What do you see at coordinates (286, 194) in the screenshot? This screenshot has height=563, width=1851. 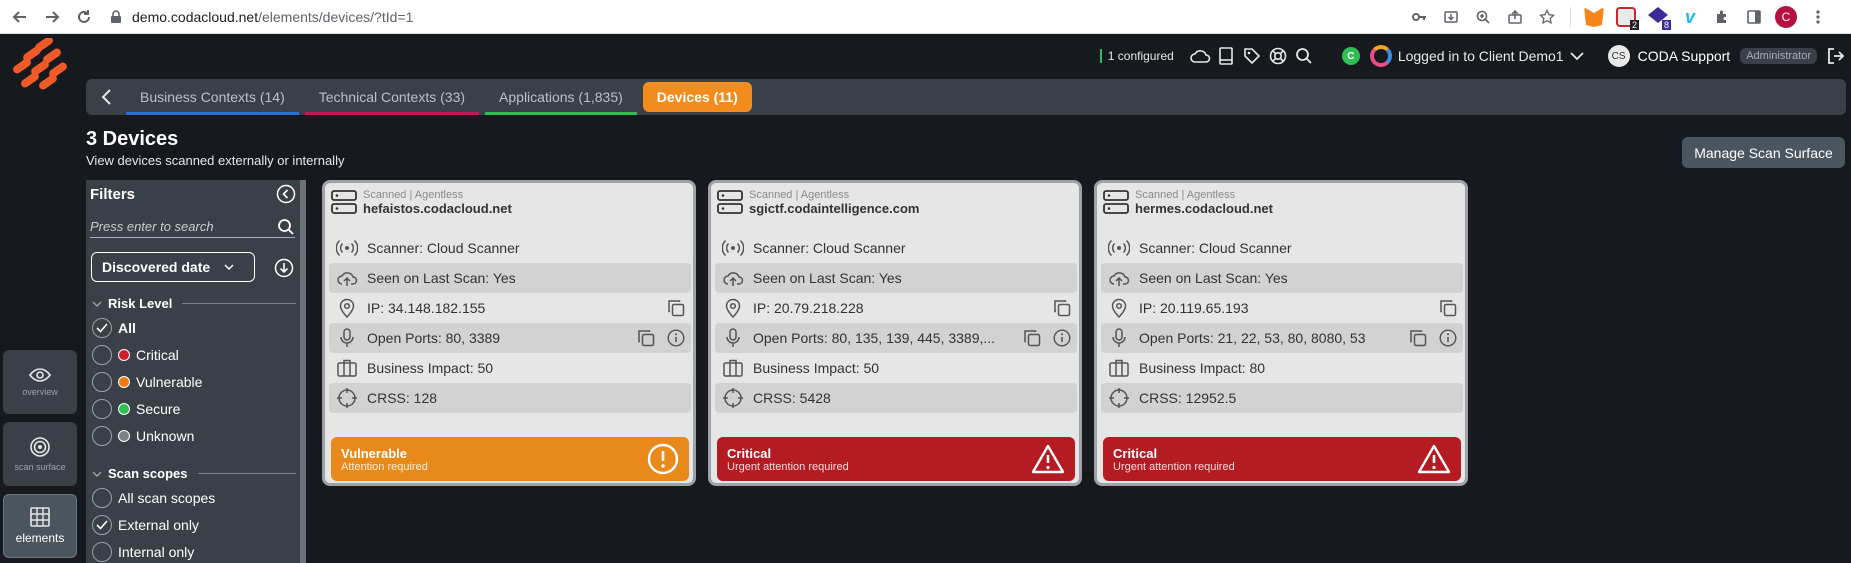 I see `collapse-filters-icon` at bounding box center [286, 194].